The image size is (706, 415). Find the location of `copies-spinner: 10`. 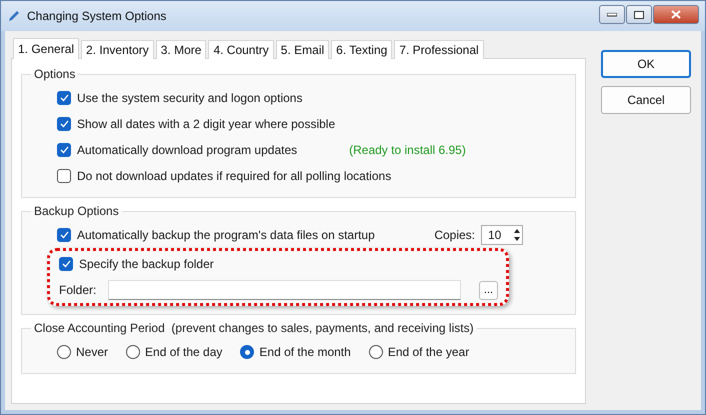

copies-spinner: 10 is located at coordinates (502, 235).